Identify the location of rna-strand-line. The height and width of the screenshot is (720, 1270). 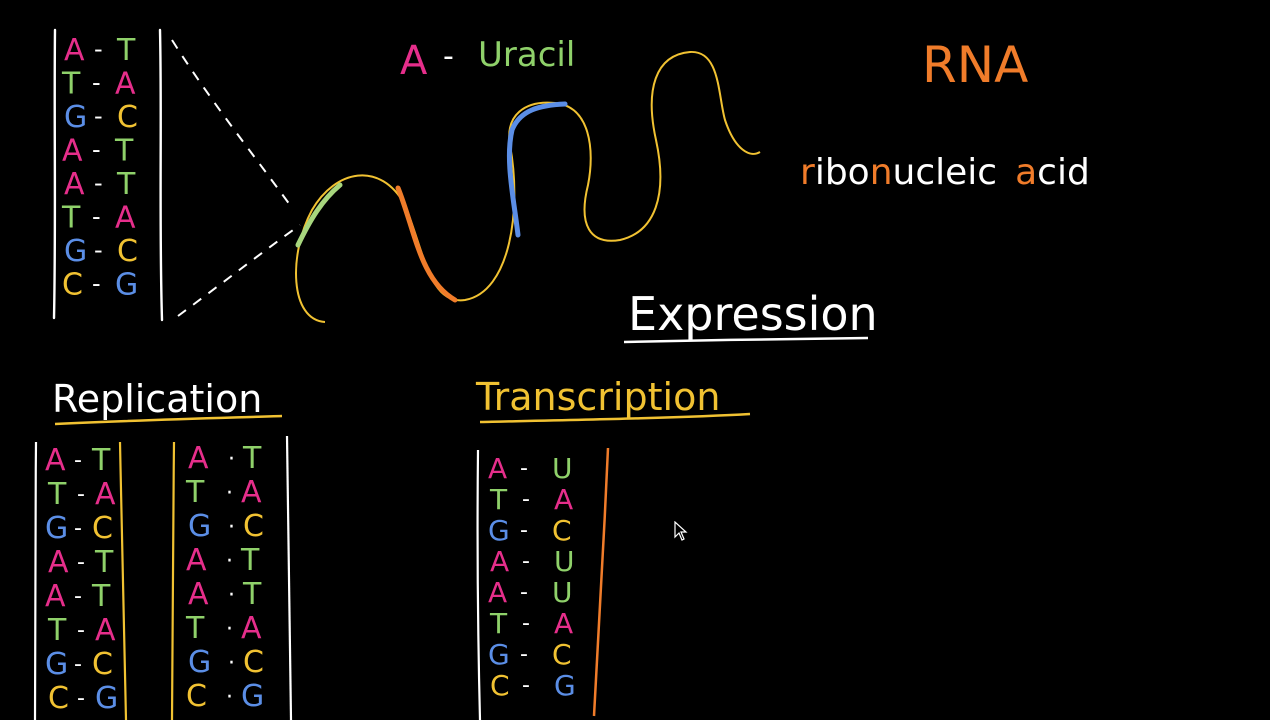
(528, 186).